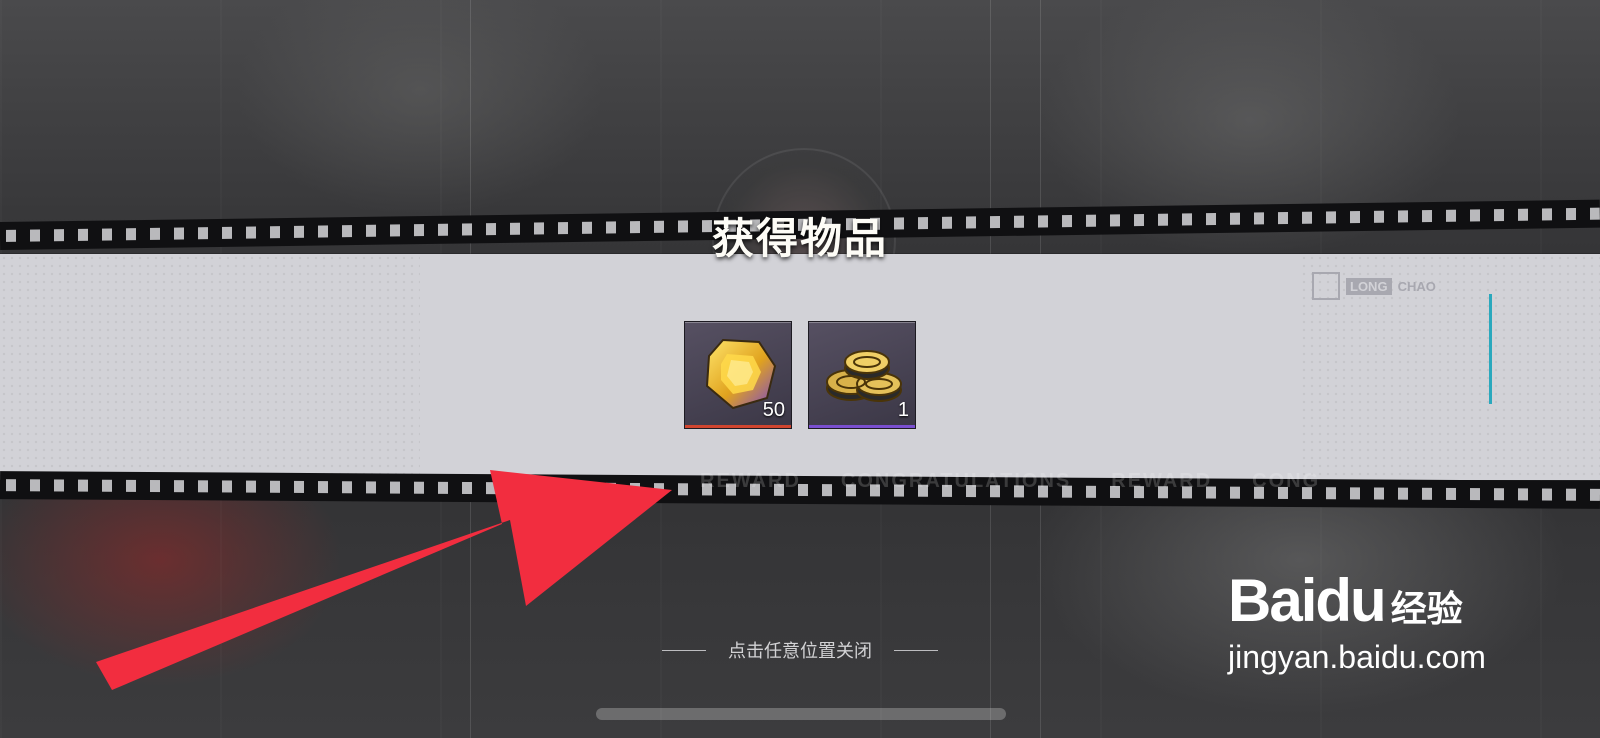 The width and height of the screenshot is (1600, 738). I want to click on close-hint-text: 点击任意位置关闭, so click(800, 651).